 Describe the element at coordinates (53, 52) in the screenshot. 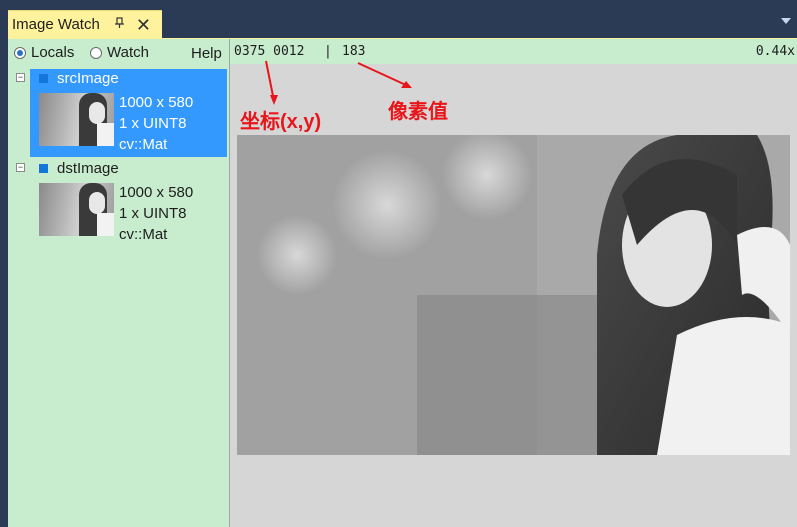

I see `locals-label: Locals` at that location.